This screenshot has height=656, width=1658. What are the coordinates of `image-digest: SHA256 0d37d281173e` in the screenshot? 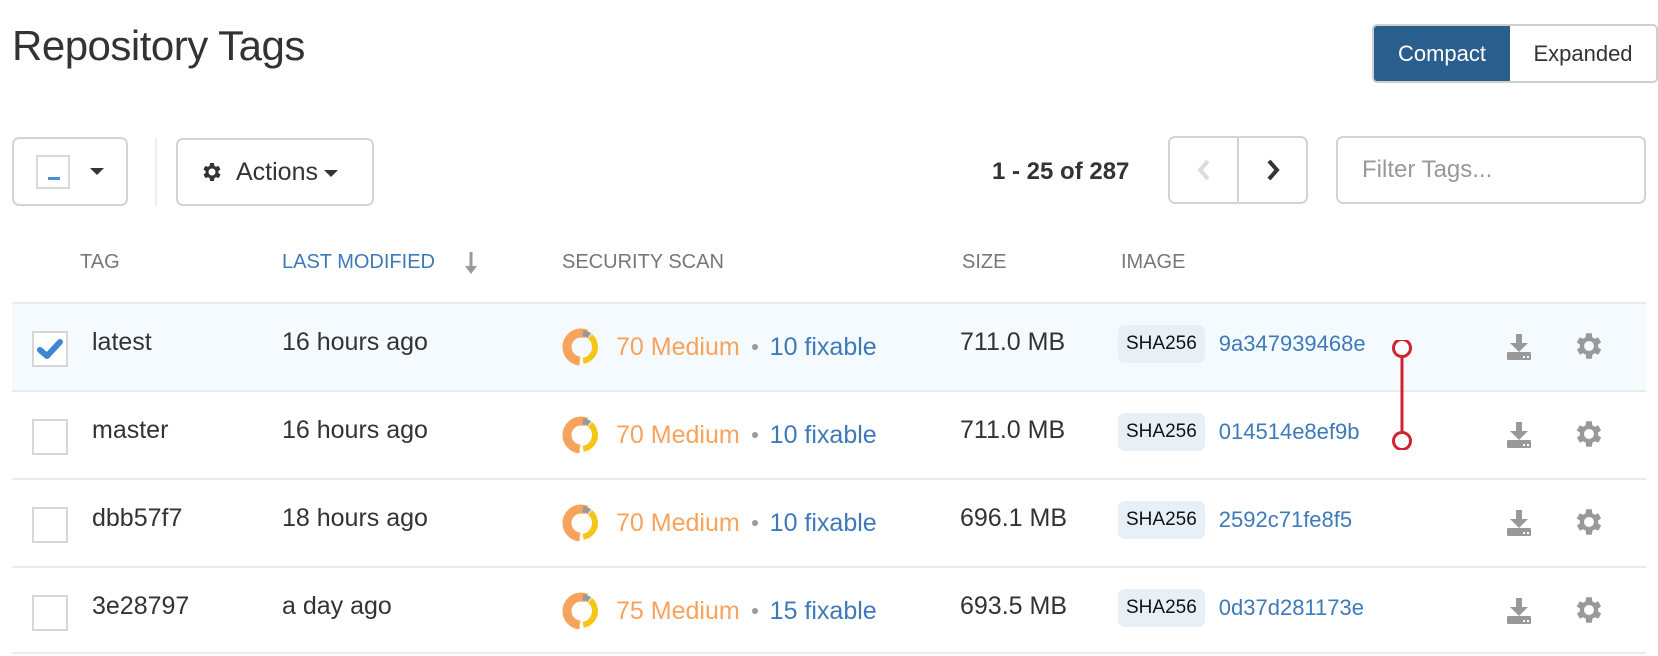 It's located at (1241, 608).